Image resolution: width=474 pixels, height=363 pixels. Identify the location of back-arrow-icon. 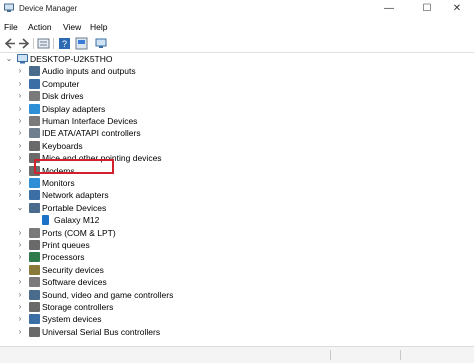
(9, 43).